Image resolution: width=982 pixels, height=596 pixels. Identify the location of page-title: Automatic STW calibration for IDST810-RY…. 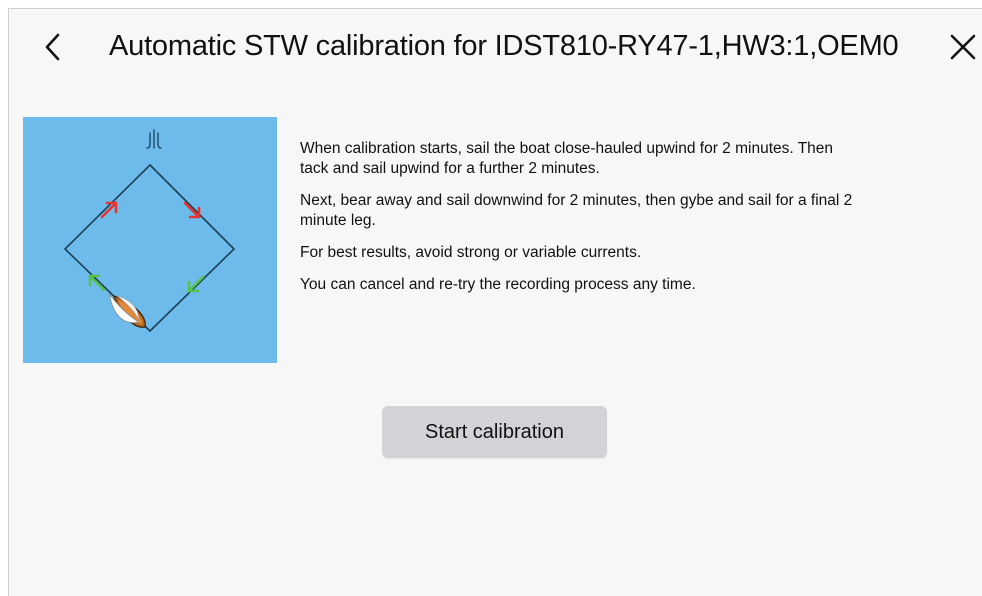
(504, 46).